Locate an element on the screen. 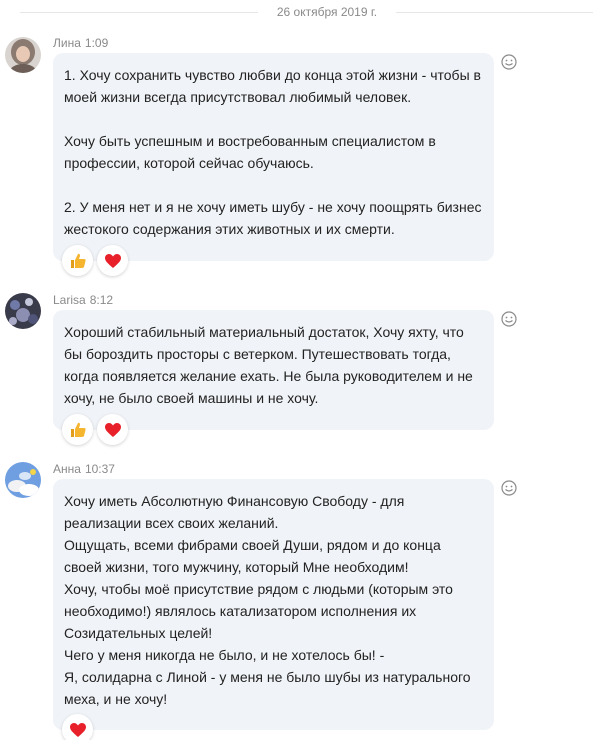 The image size is (593, 740). date-label: 26 октября 2019 г. is located at coordinates (327, 12).